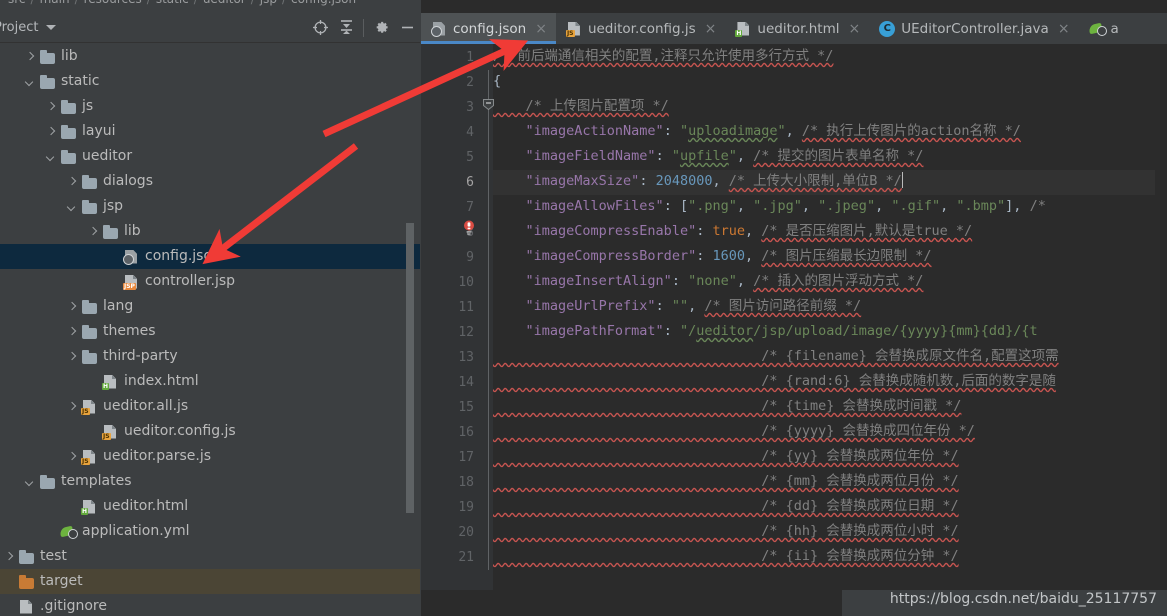  What do you see at coordinates (210, 356) in the screenshot?
I see `tree-row: third-party` at bounding box center [210, 356].